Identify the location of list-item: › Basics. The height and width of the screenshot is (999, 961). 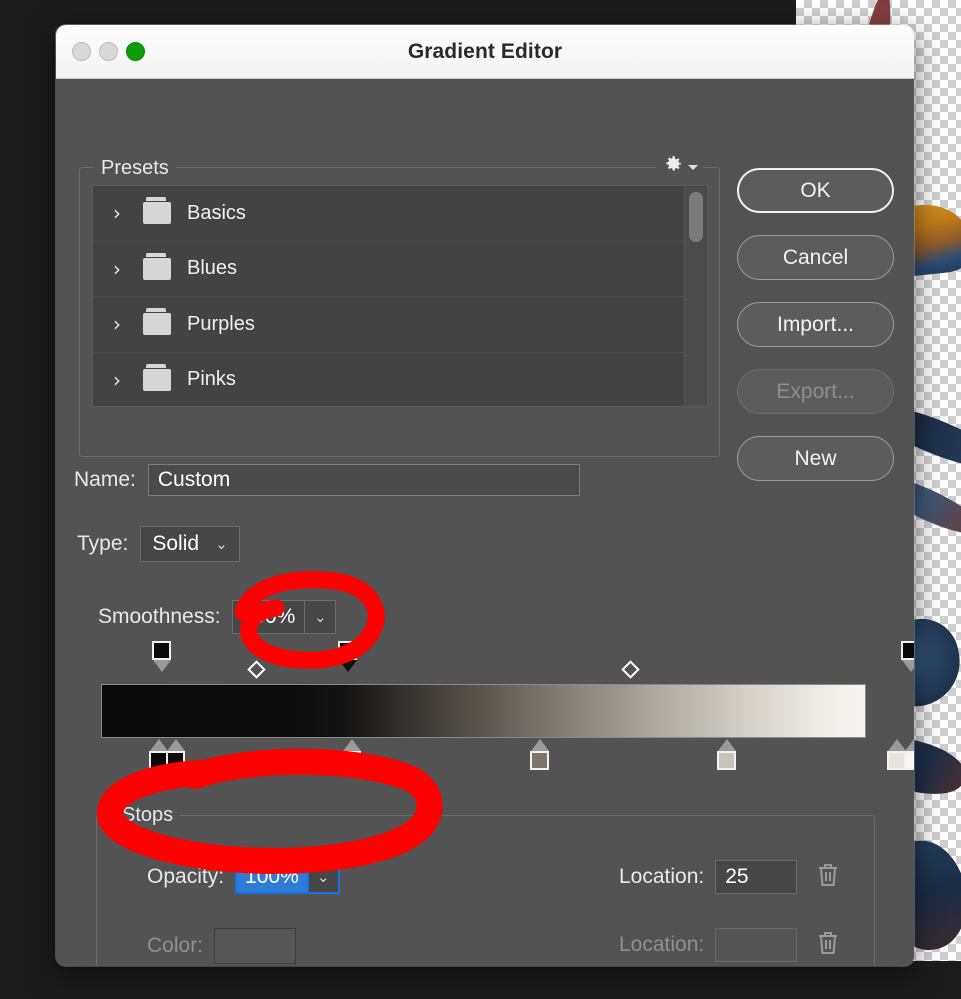
(400, 214).